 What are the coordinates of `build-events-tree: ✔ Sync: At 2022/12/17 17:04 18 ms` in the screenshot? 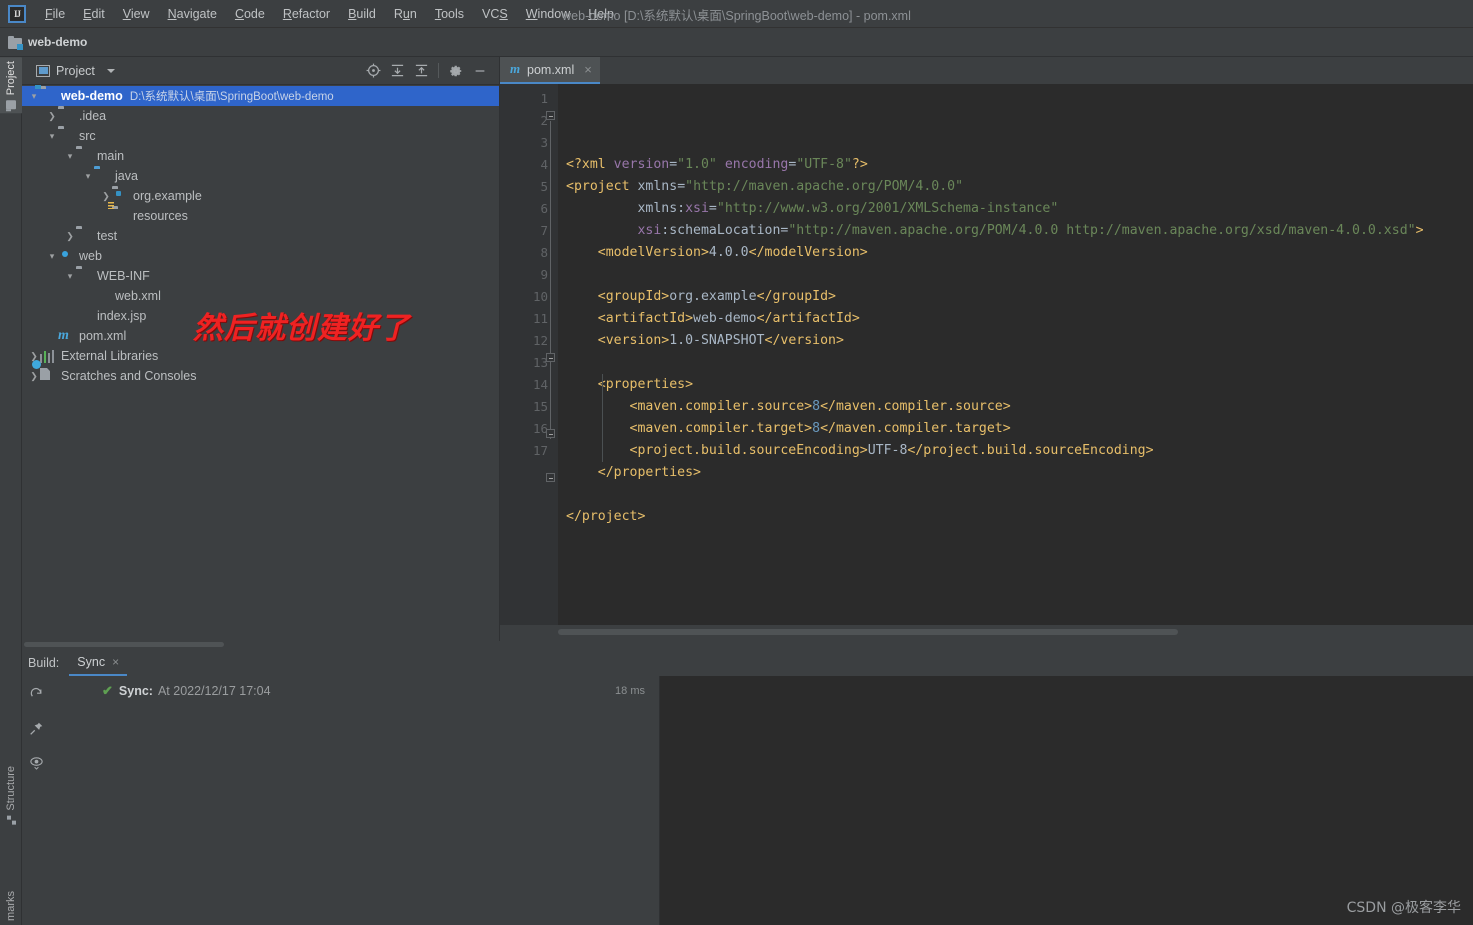 It's located at (355, 800).